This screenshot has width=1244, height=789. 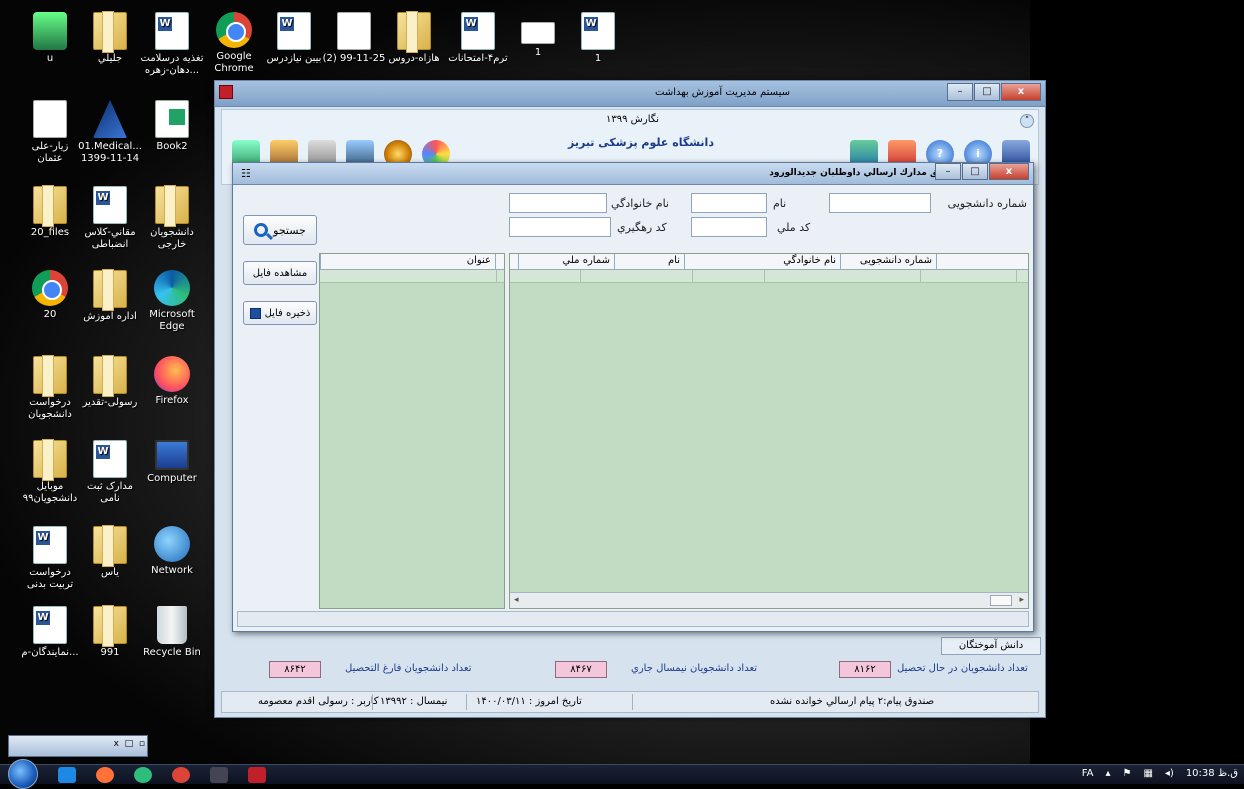 I want to click on chrome-taskbar-icon, so click(x=181, y=775).